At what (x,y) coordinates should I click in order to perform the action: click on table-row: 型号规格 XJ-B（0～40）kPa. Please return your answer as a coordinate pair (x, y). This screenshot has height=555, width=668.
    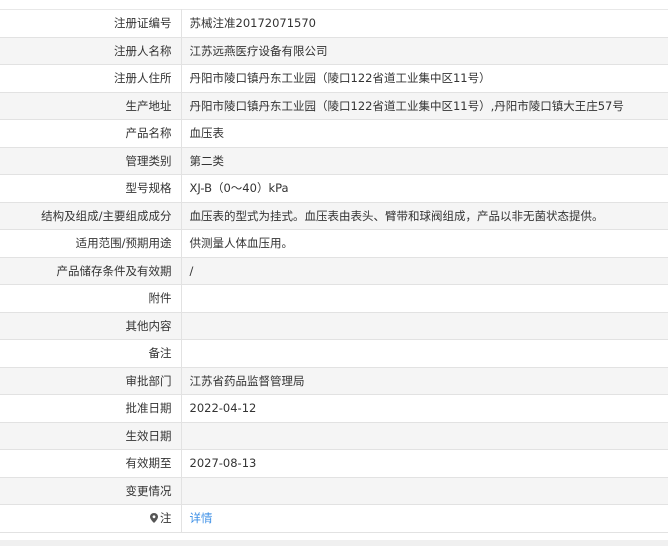
    Looking at the image, I should click on (334, 188).